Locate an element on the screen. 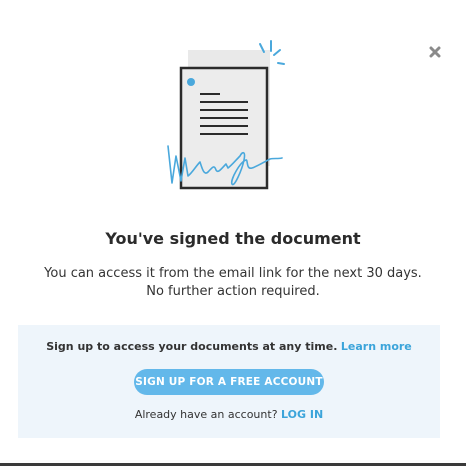 Image resolution: width=466 pixels, height=466 pixels. login-link: LOG IN is located at coordinates (302, 414).